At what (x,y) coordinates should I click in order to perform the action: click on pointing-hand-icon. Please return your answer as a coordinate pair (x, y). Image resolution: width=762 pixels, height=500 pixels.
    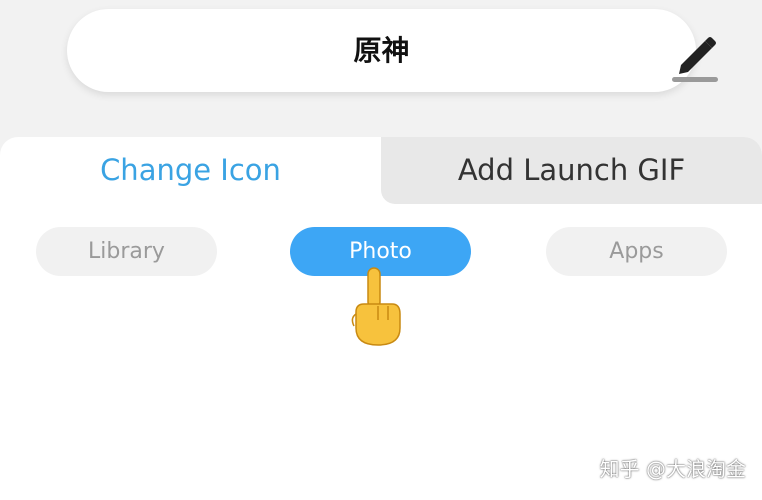
    Looking at the image, I should click on (376, 307).